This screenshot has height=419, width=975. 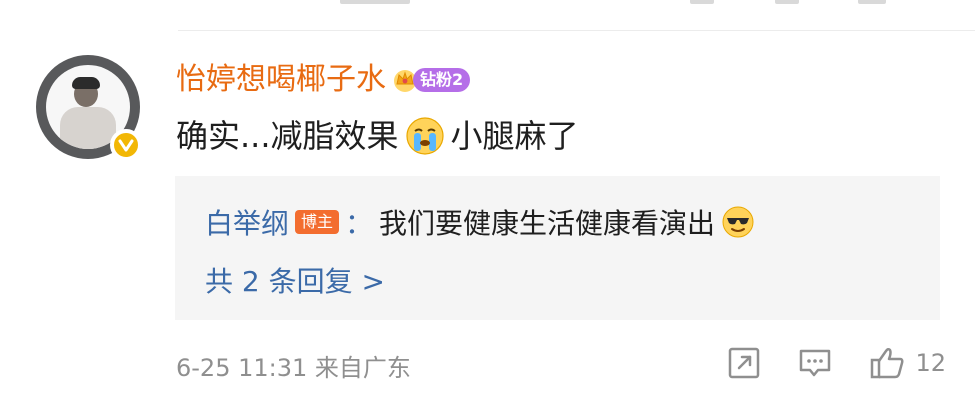 What do you see at coordinates (281, 80) in the screenshot?
I see `comment-username: 怡婷想喝椰子水` at bounding box center [281, 80].